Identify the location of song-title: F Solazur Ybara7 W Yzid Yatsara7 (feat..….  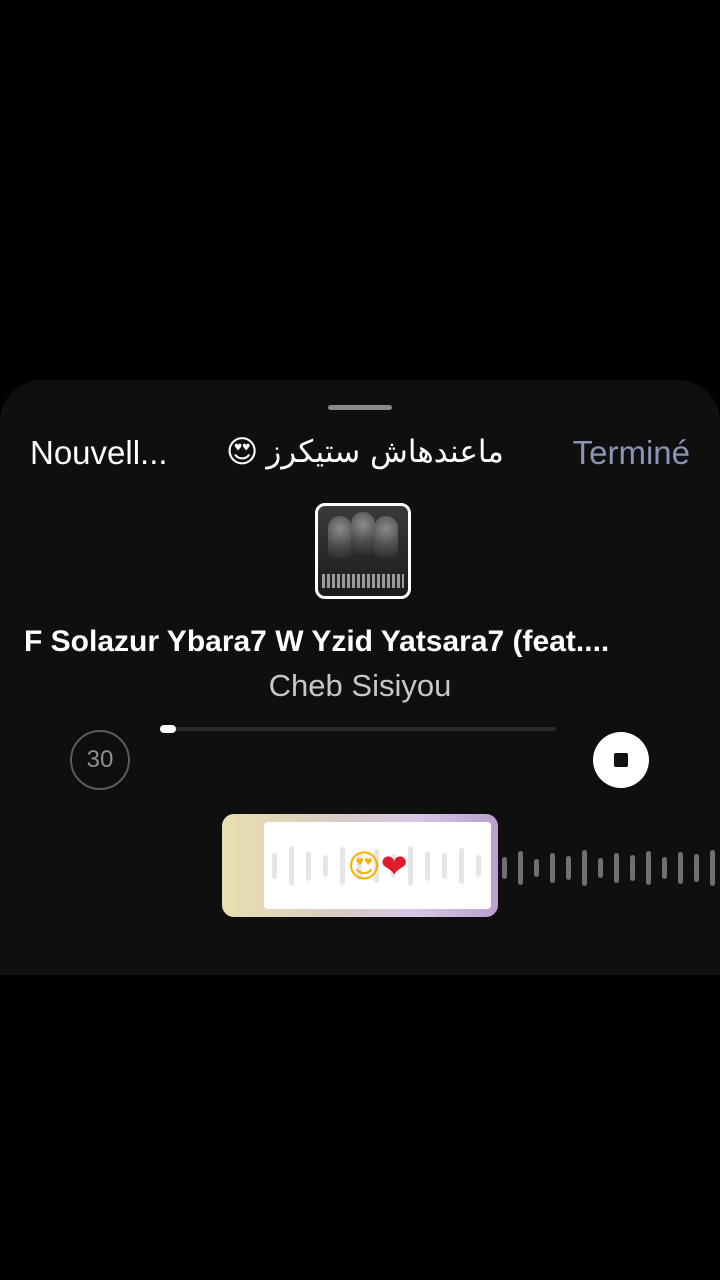
(317, 641).